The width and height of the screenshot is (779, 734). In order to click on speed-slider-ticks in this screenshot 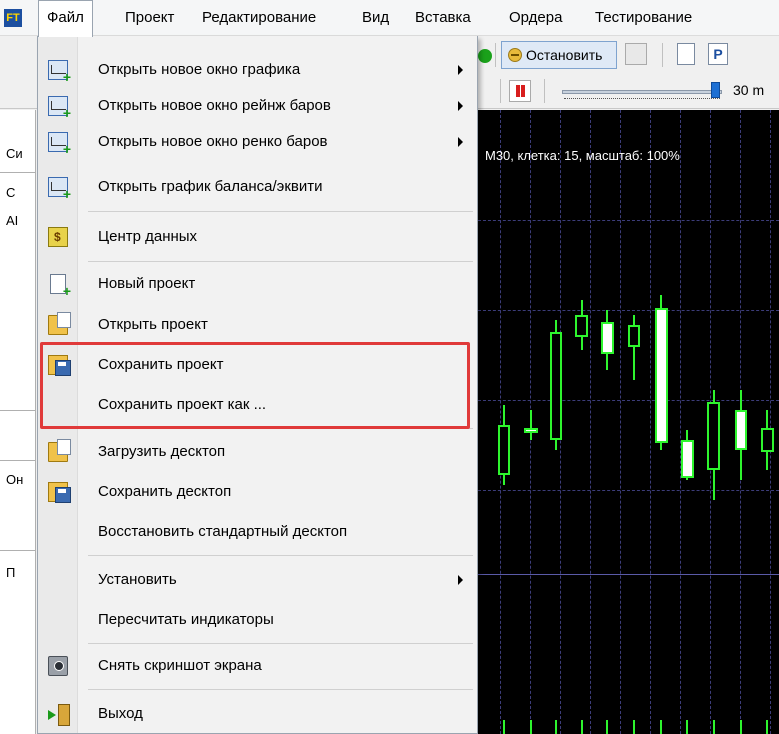, I will do `click(642, 100)`.